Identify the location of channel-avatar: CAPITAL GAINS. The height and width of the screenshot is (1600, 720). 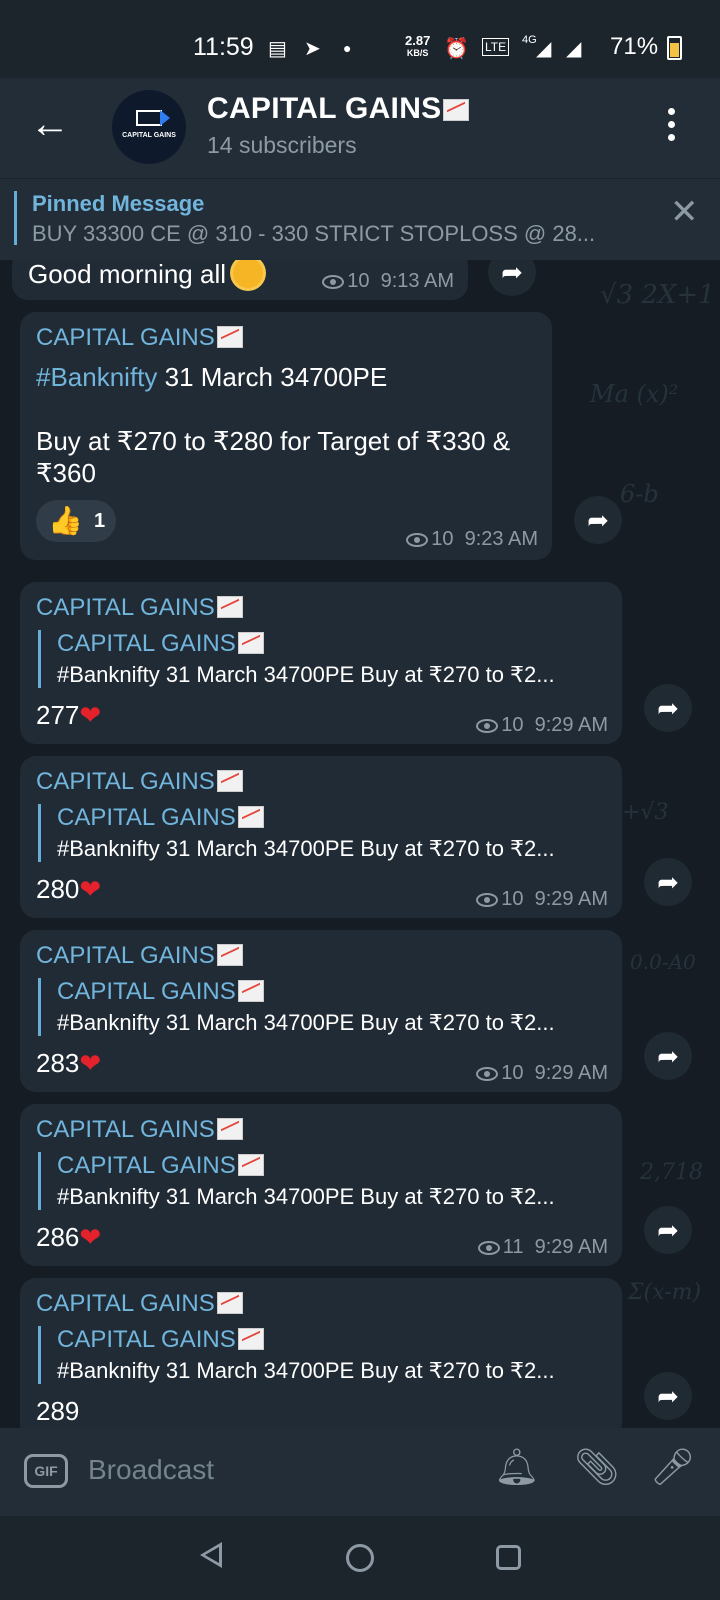
(149, 127).